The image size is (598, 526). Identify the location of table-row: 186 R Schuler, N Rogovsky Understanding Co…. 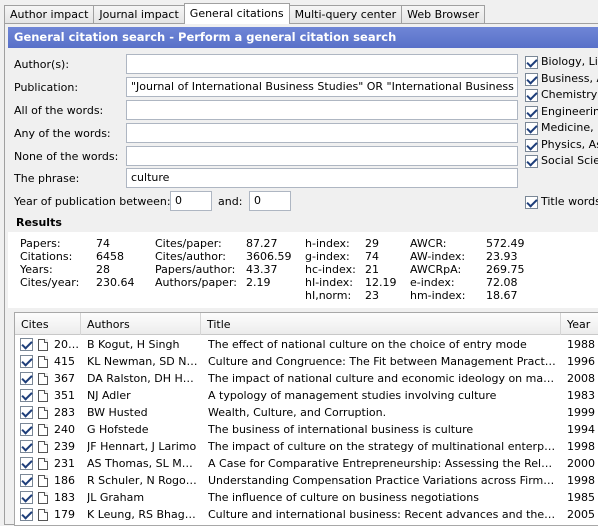
(306, 480).